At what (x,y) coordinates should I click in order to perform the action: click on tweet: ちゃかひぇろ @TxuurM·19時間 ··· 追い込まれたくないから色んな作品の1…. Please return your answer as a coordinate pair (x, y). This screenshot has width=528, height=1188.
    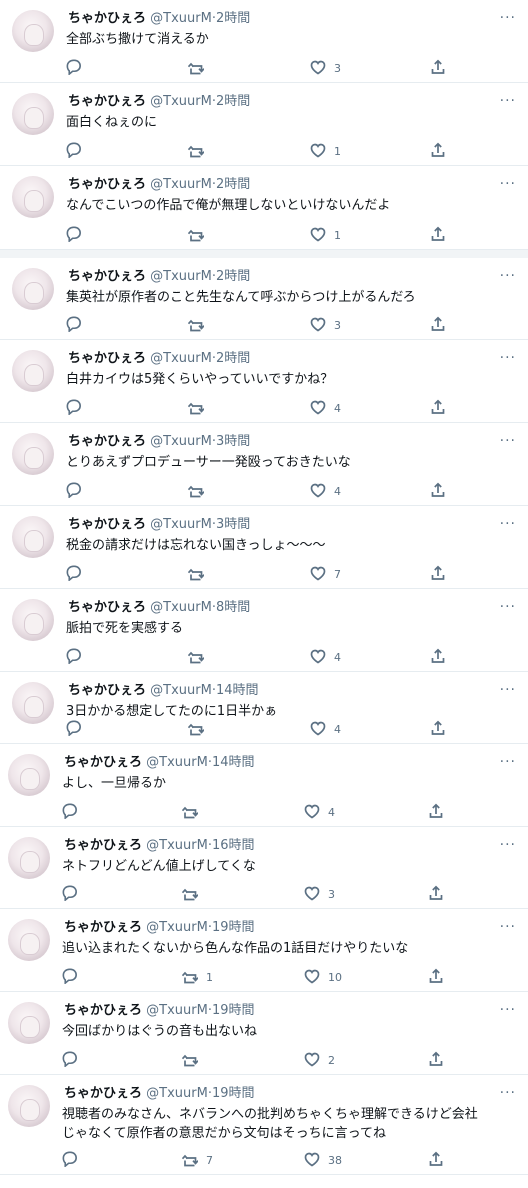
    Looking at the image, I should click on (264, 950).